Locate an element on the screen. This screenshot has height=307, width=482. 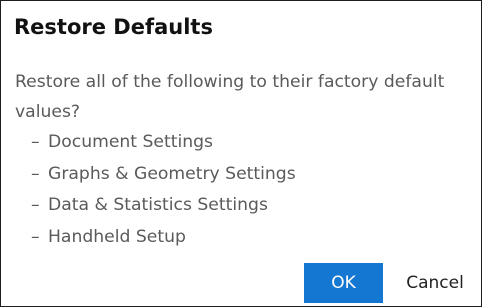
list-item: – Handheld Setup is located at coordinates (163, 238).